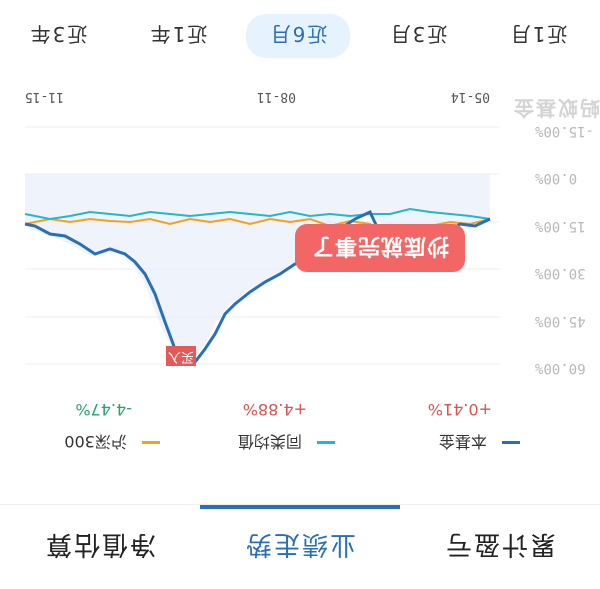  What do you see at coordinates (103, 409) in the screenshot?
I see `legend-value: -4.47%` at bounding box center [103, 409].